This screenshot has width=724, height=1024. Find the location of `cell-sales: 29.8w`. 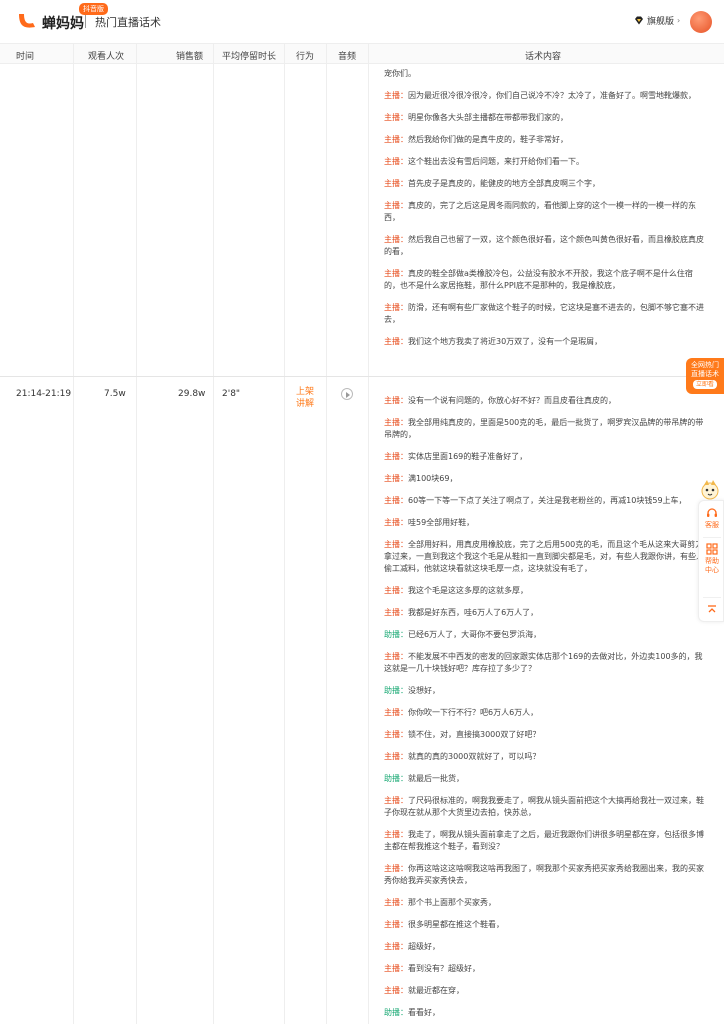

cell-sales: 29.8w is located at coordinates (192, 394).